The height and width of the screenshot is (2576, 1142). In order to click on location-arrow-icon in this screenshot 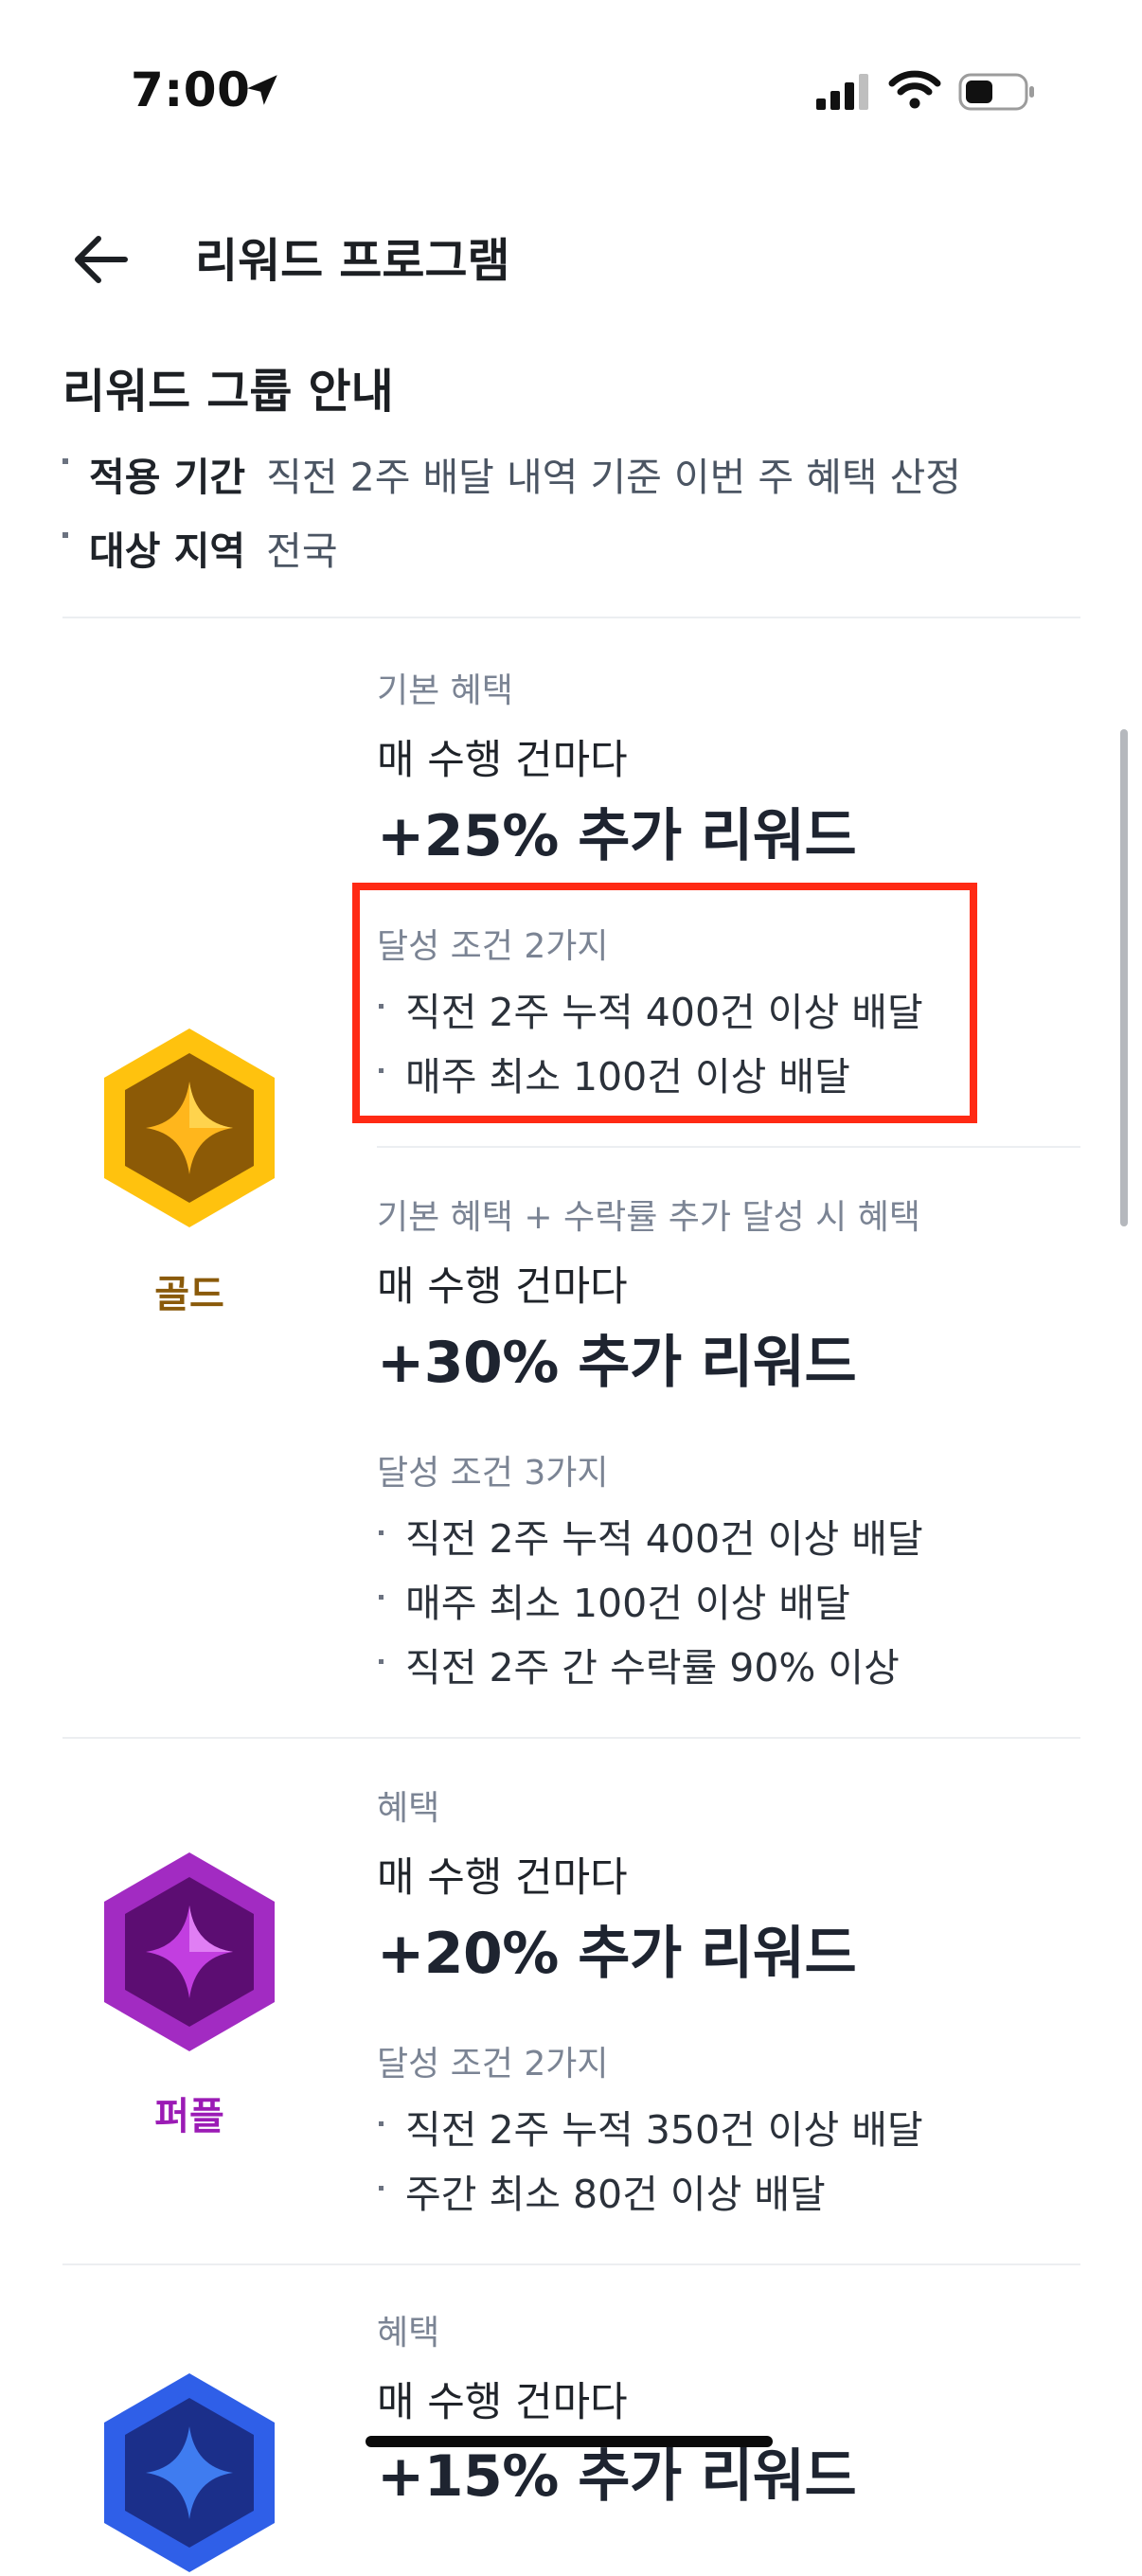, I will do `click(262, 90)`.